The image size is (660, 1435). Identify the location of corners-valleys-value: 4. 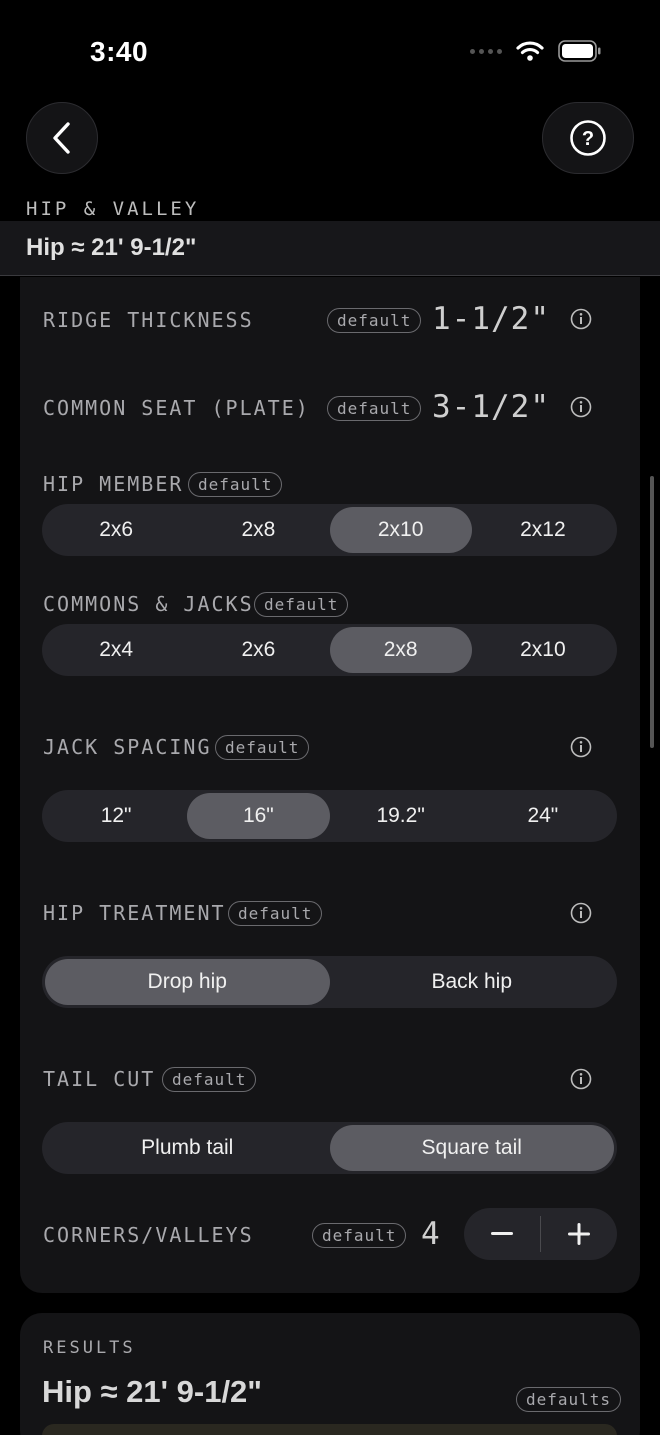
(431, 1234).